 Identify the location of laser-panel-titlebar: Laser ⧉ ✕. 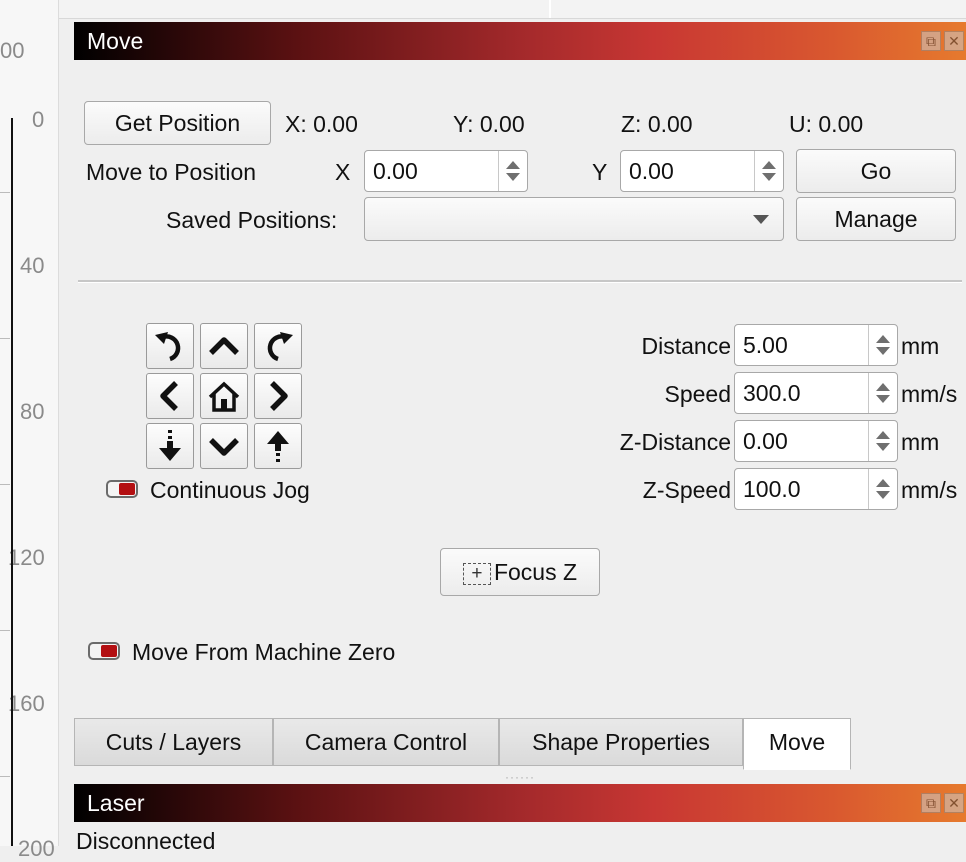
(520, 803).